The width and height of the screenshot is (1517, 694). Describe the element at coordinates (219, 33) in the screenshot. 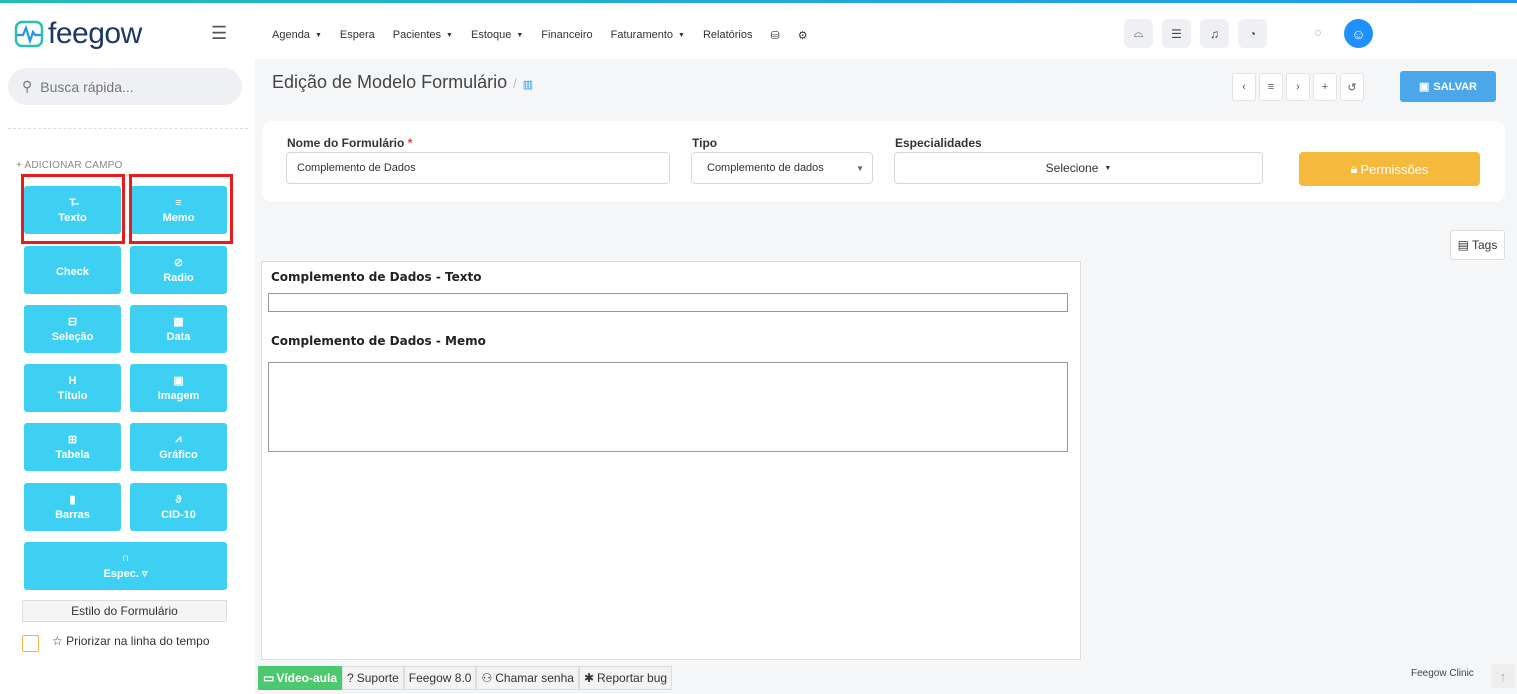

I see `menu-toggle-icon: ☰` at that location.